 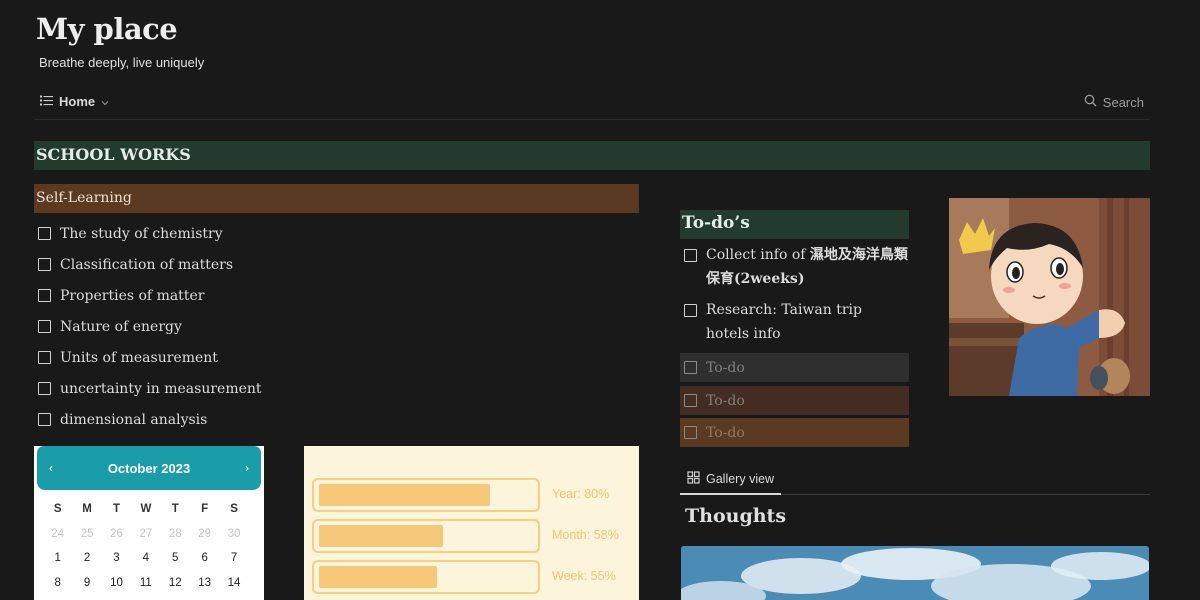 I want to click on calendar-day: 6, so click(x=204, y=564).